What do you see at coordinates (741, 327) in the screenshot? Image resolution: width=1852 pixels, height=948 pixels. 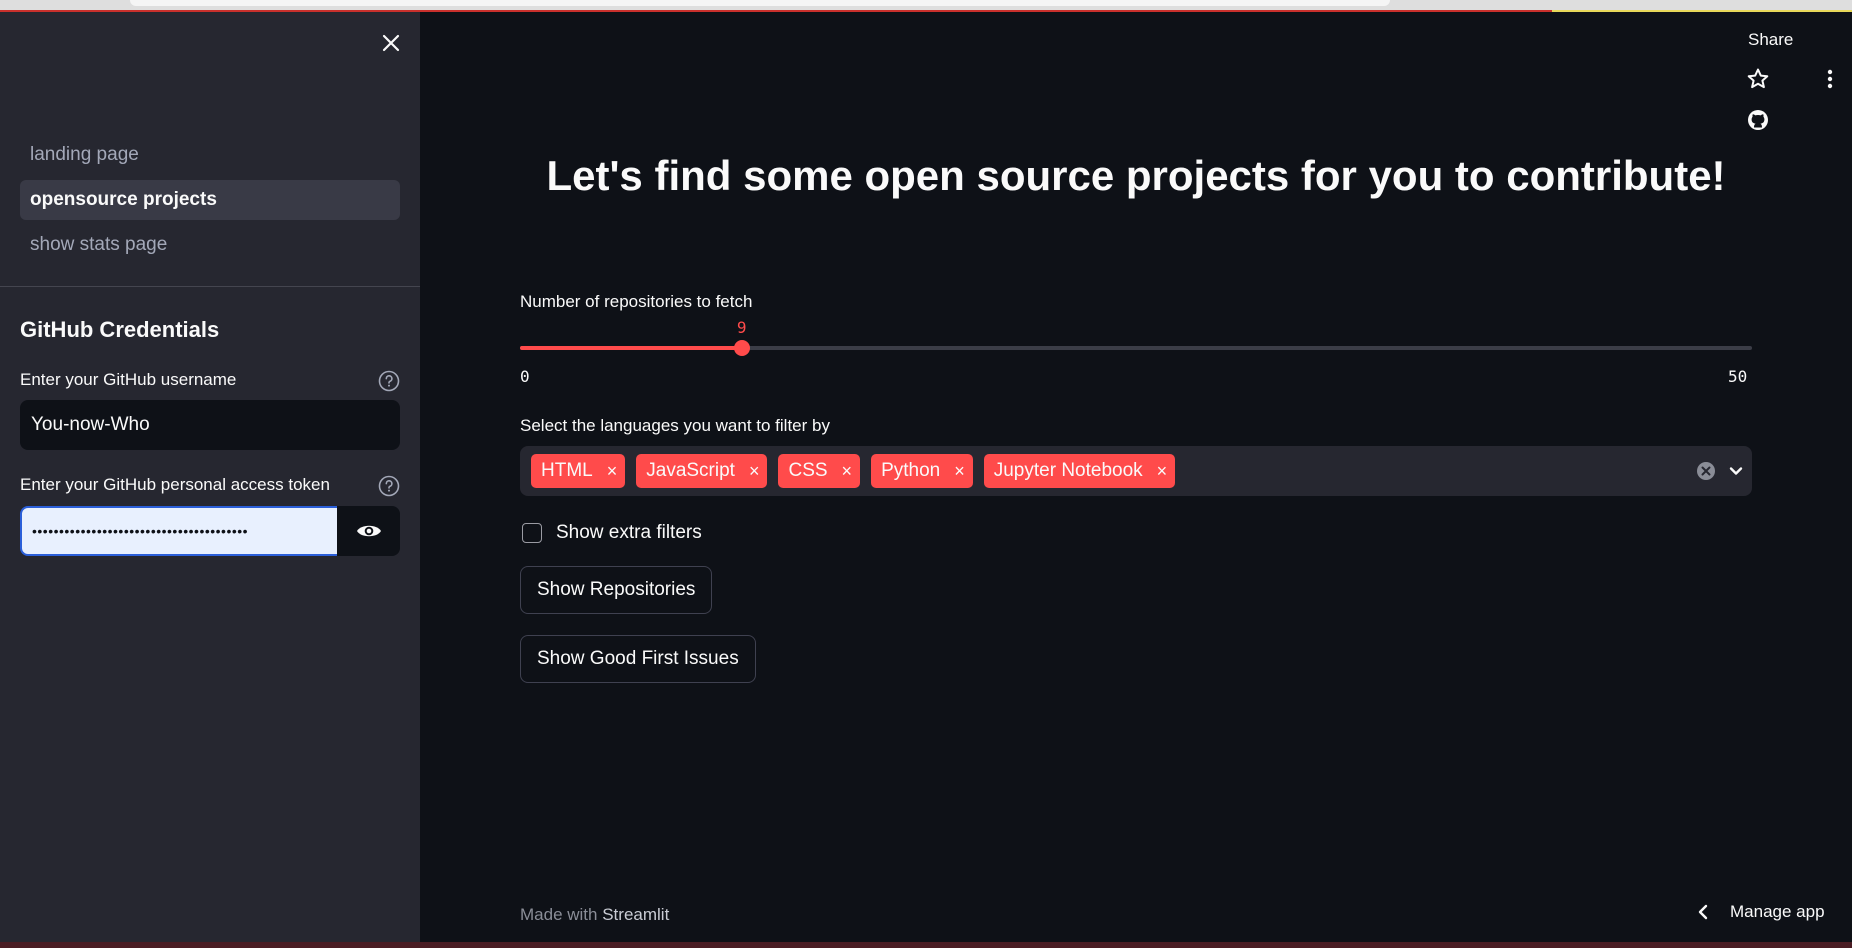 I see `repo-count-slider-value: 9` at bounding box center [741, 327].